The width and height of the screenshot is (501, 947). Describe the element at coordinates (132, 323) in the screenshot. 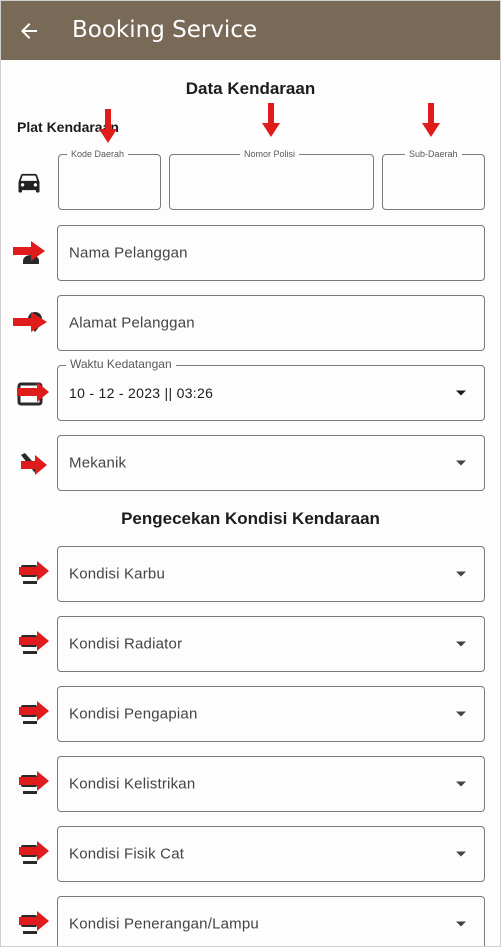

I see `alamat-pelanggan-placeholder: Alamat Pelanggan` at that location.